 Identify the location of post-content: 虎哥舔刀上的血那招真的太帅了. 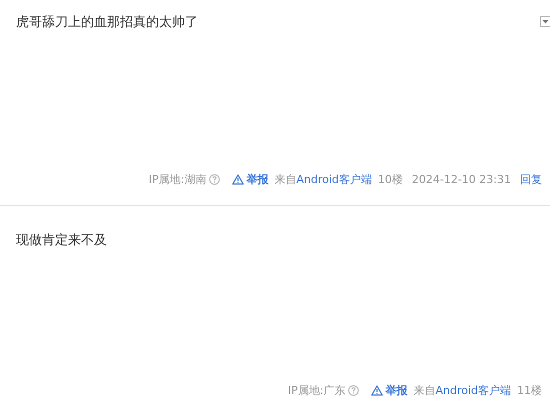
(107, 23).